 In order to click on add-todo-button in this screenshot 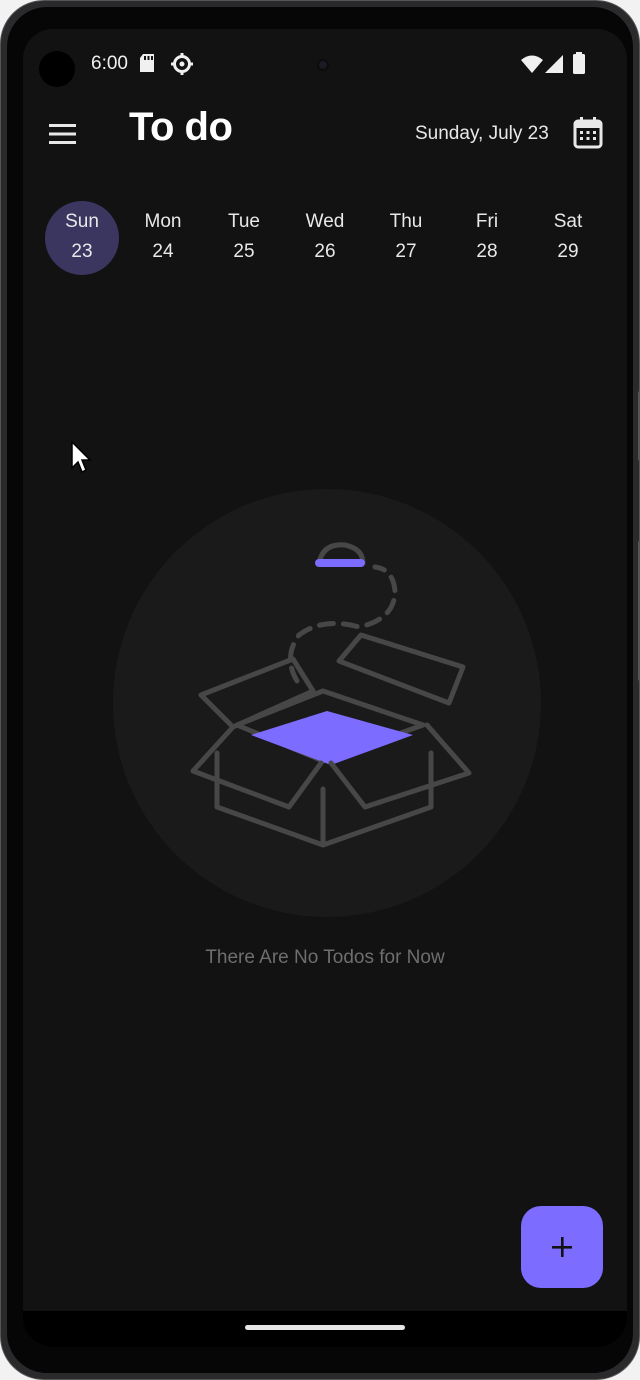, I will do `click(562, 1247)`.